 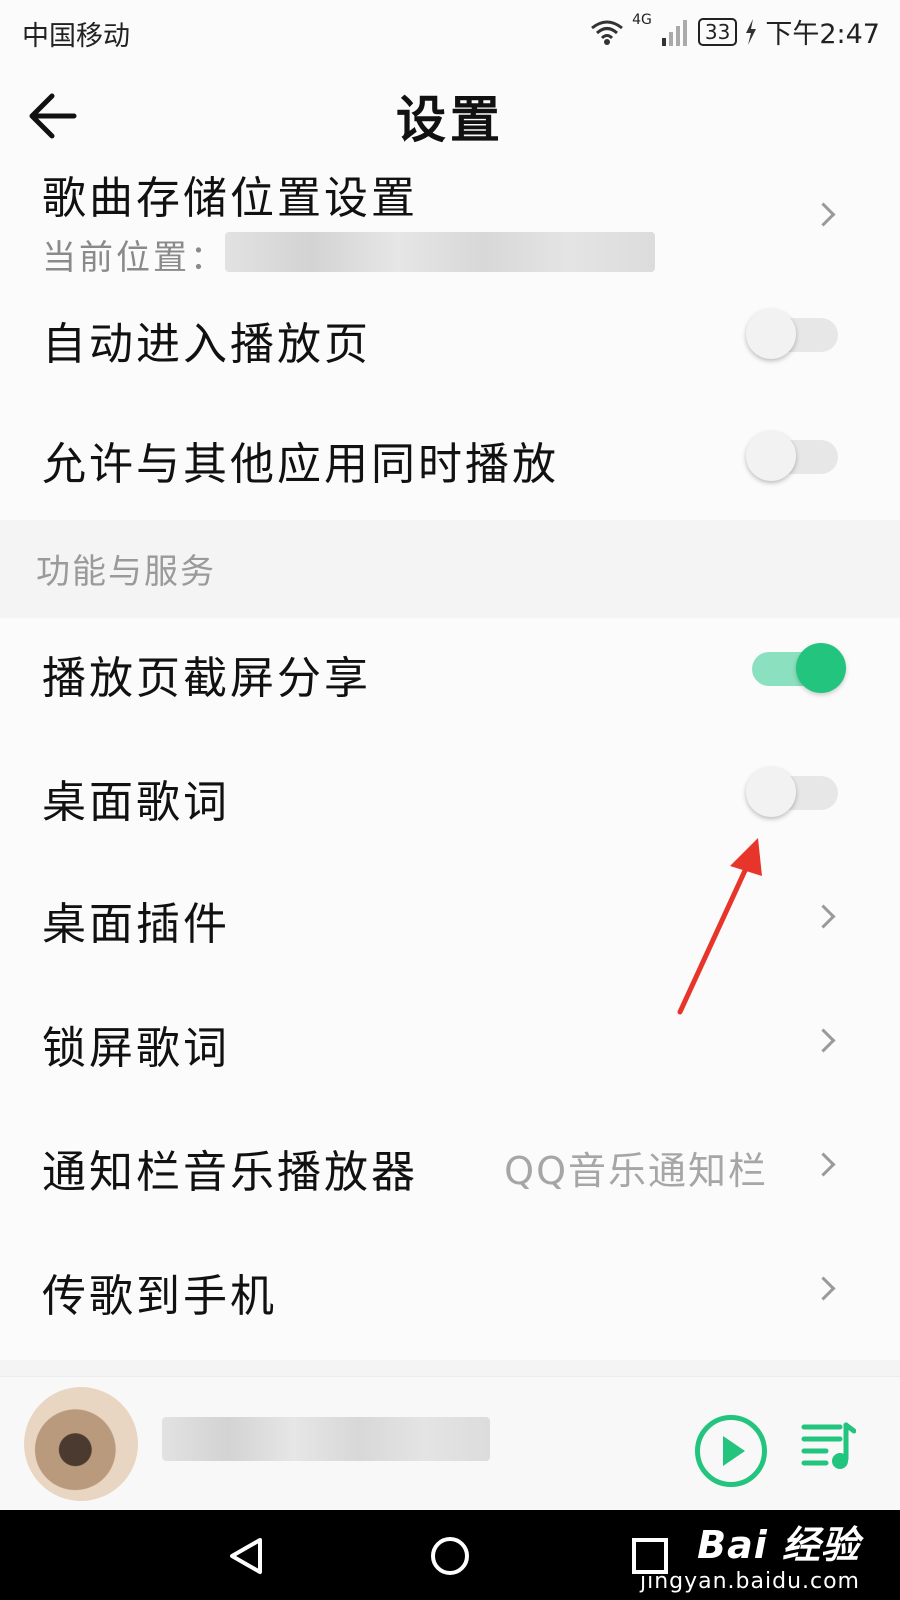 I want to click on baidu-jingyan-watermark: Bai 经验 jingyan.baidu.com, so click(x=750, y=1554).